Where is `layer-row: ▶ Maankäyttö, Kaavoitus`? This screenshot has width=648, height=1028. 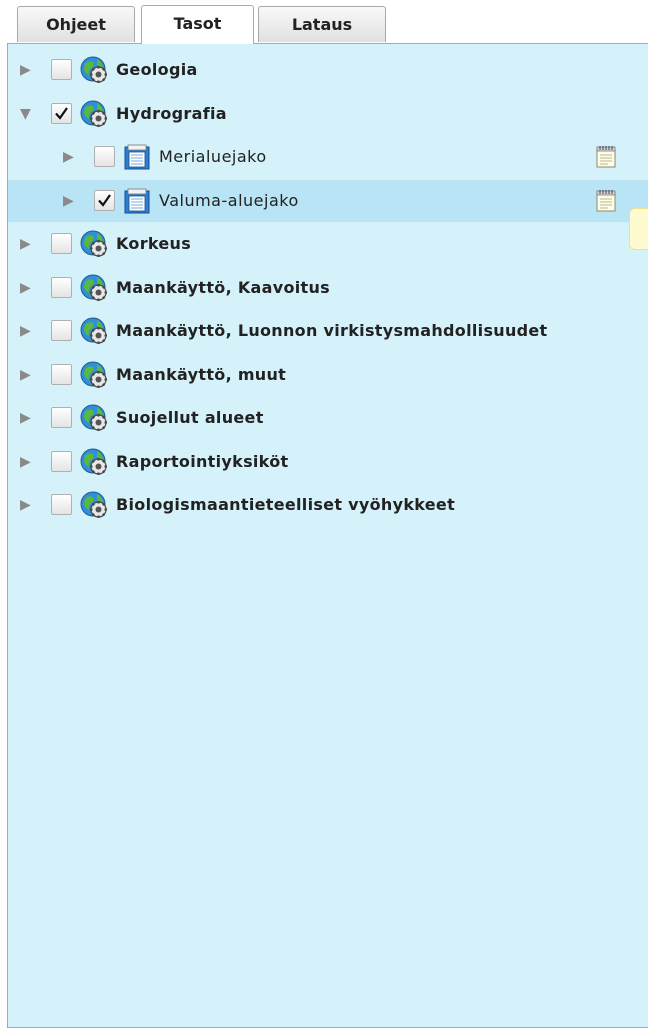 layer-row: ▶ Maankäyttö, Kaavoitus is located at coordinates (328, 288).